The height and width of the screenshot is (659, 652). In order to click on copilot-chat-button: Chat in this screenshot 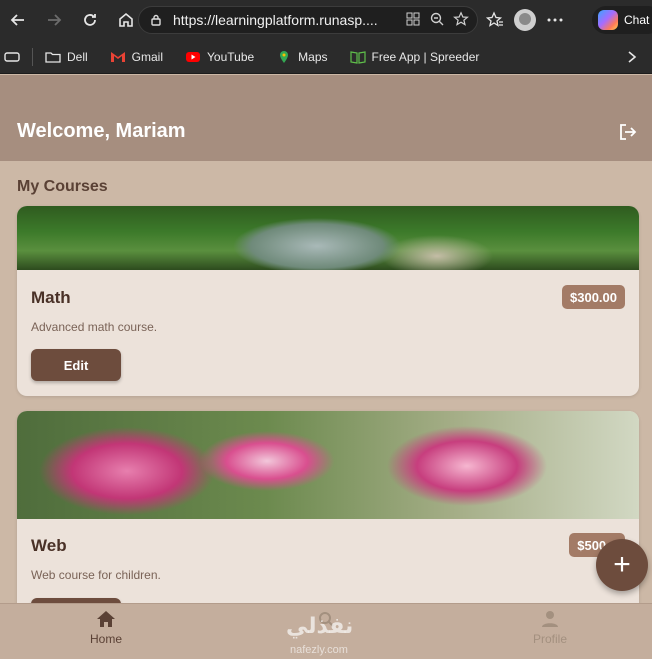, I will do `click(622, 20)`.